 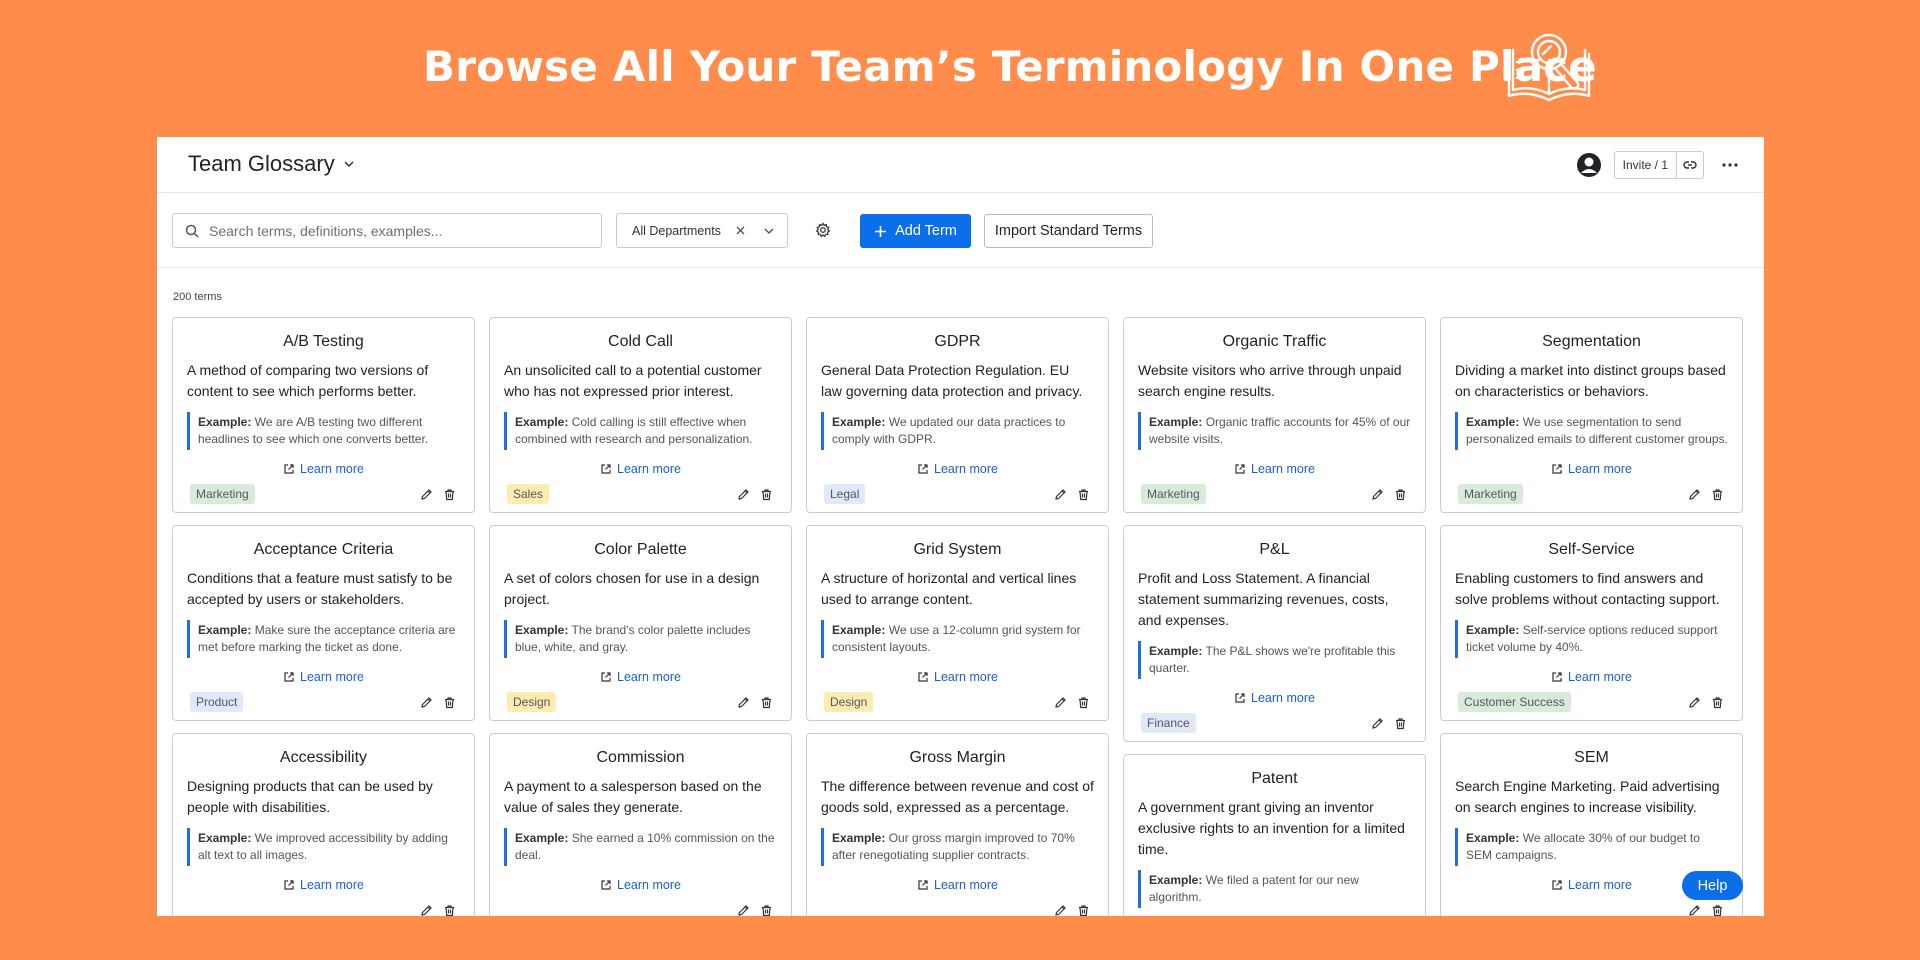 I want to click on department-select: All Departments, so click(x=702, y=230).